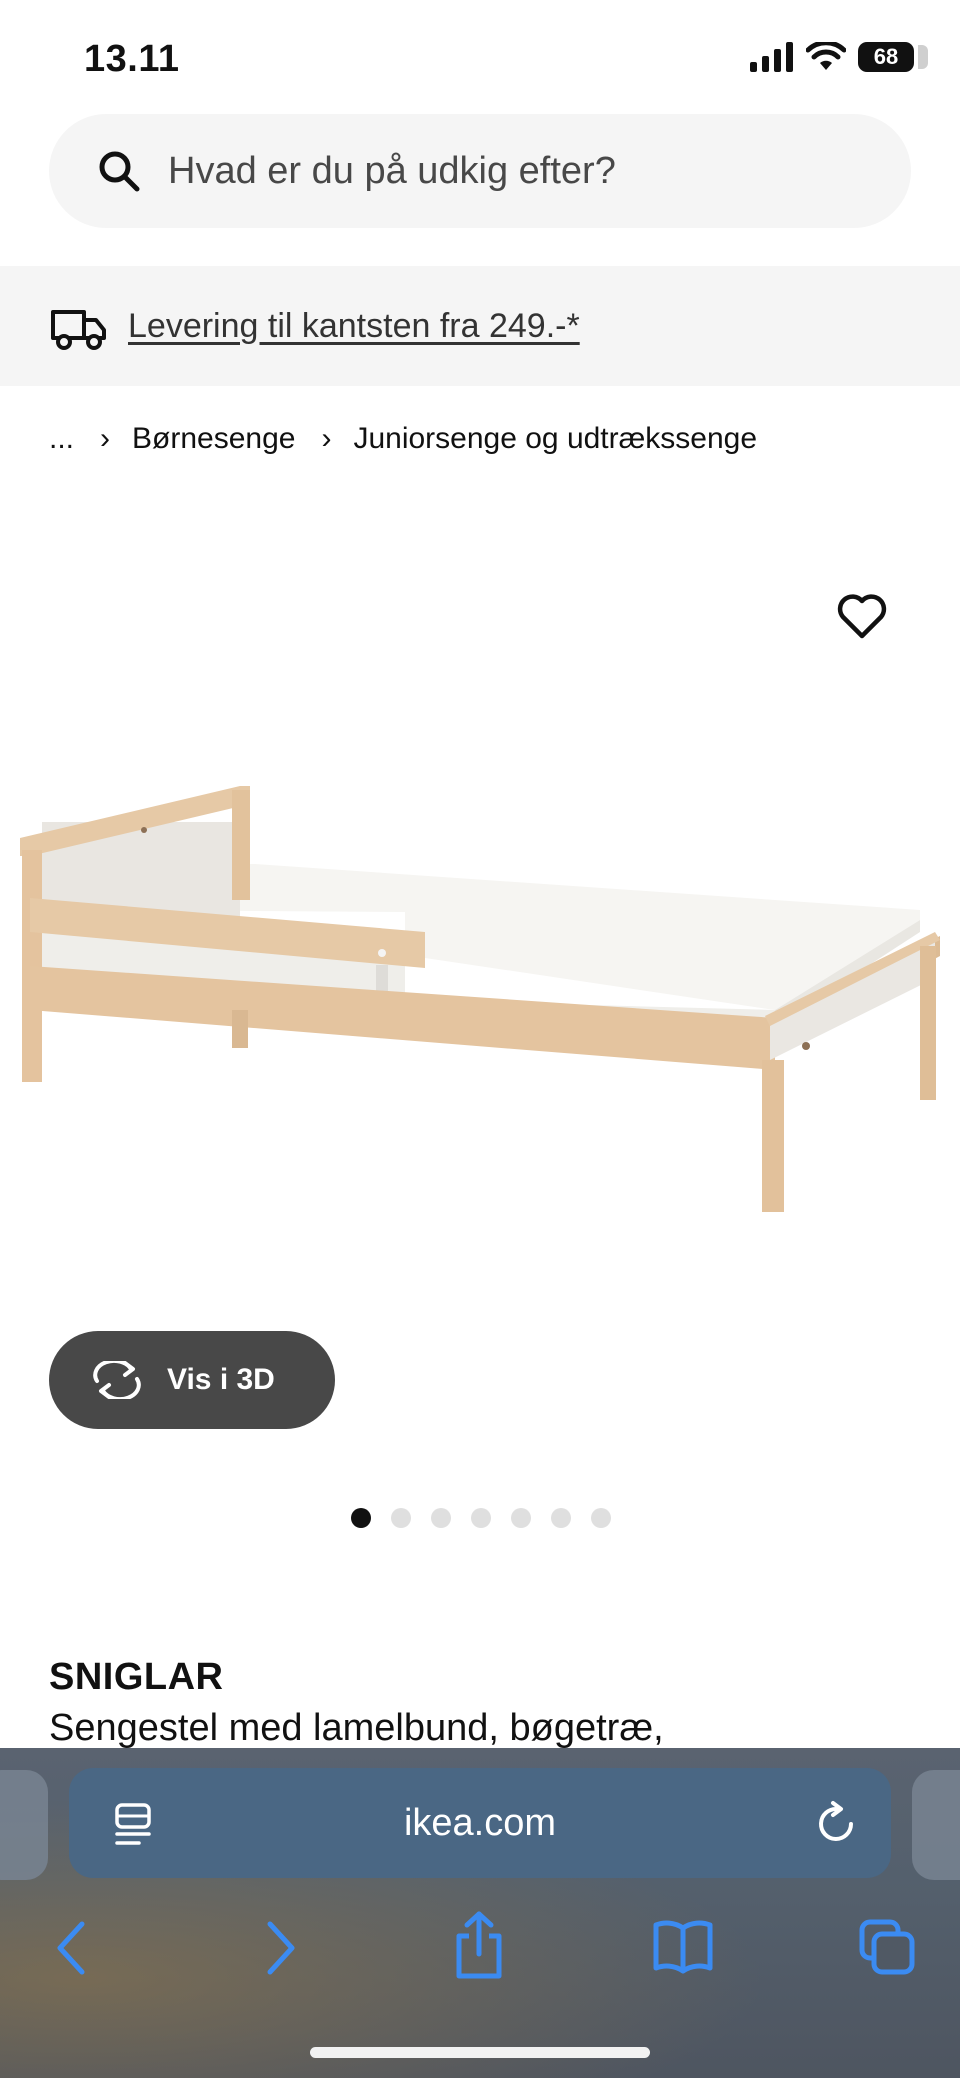 The height and width of the screenshot is (2078, 960). I want to click on view-3d-button: Vis i 3D, so click(192, 1380).